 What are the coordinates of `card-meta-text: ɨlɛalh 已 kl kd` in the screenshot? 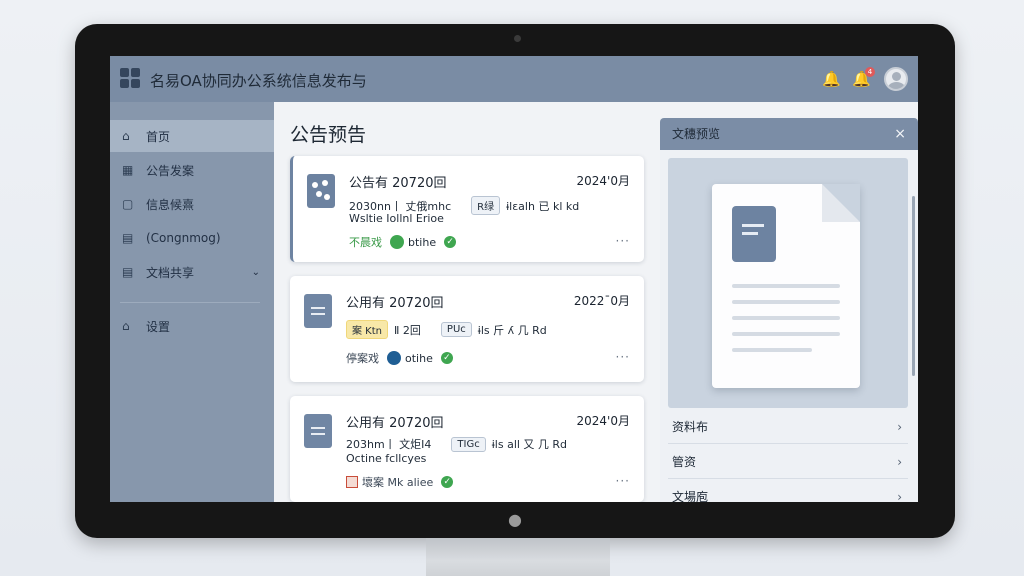 It's located at (543, 206).